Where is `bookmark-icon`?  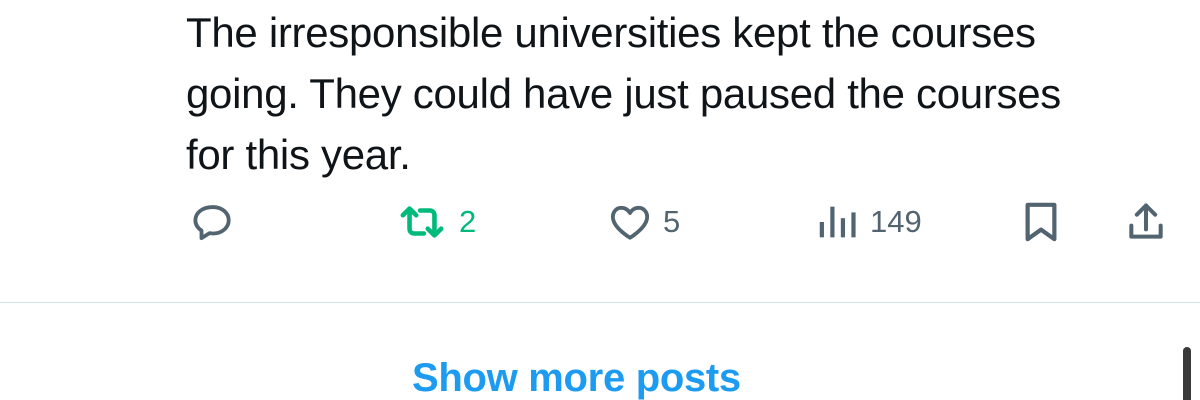 bookmark-icon is located at coordinates (1041, 222).